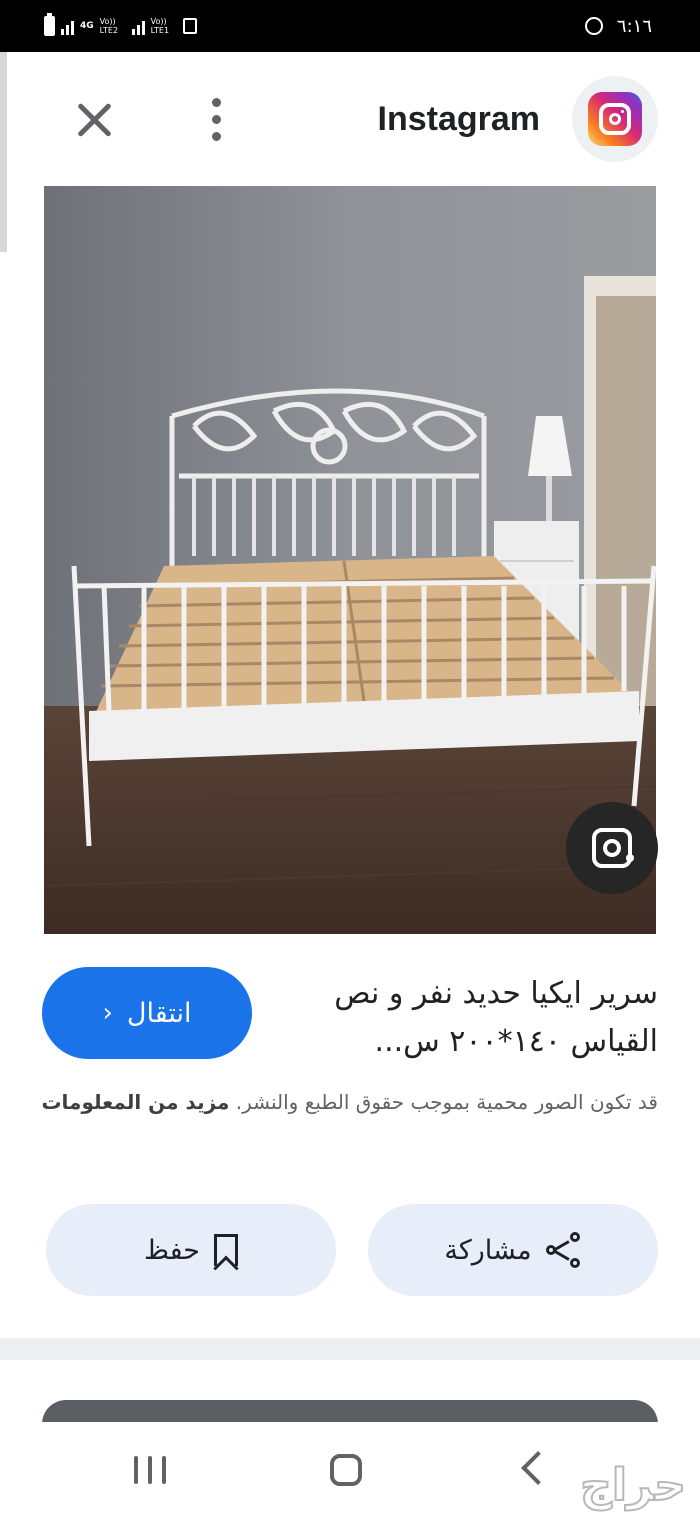 This screenshot has width=700, height=1517. Describe the element at coordinates (172, 1250) in the screenshot. I see `save-label: حفظ` at that location.